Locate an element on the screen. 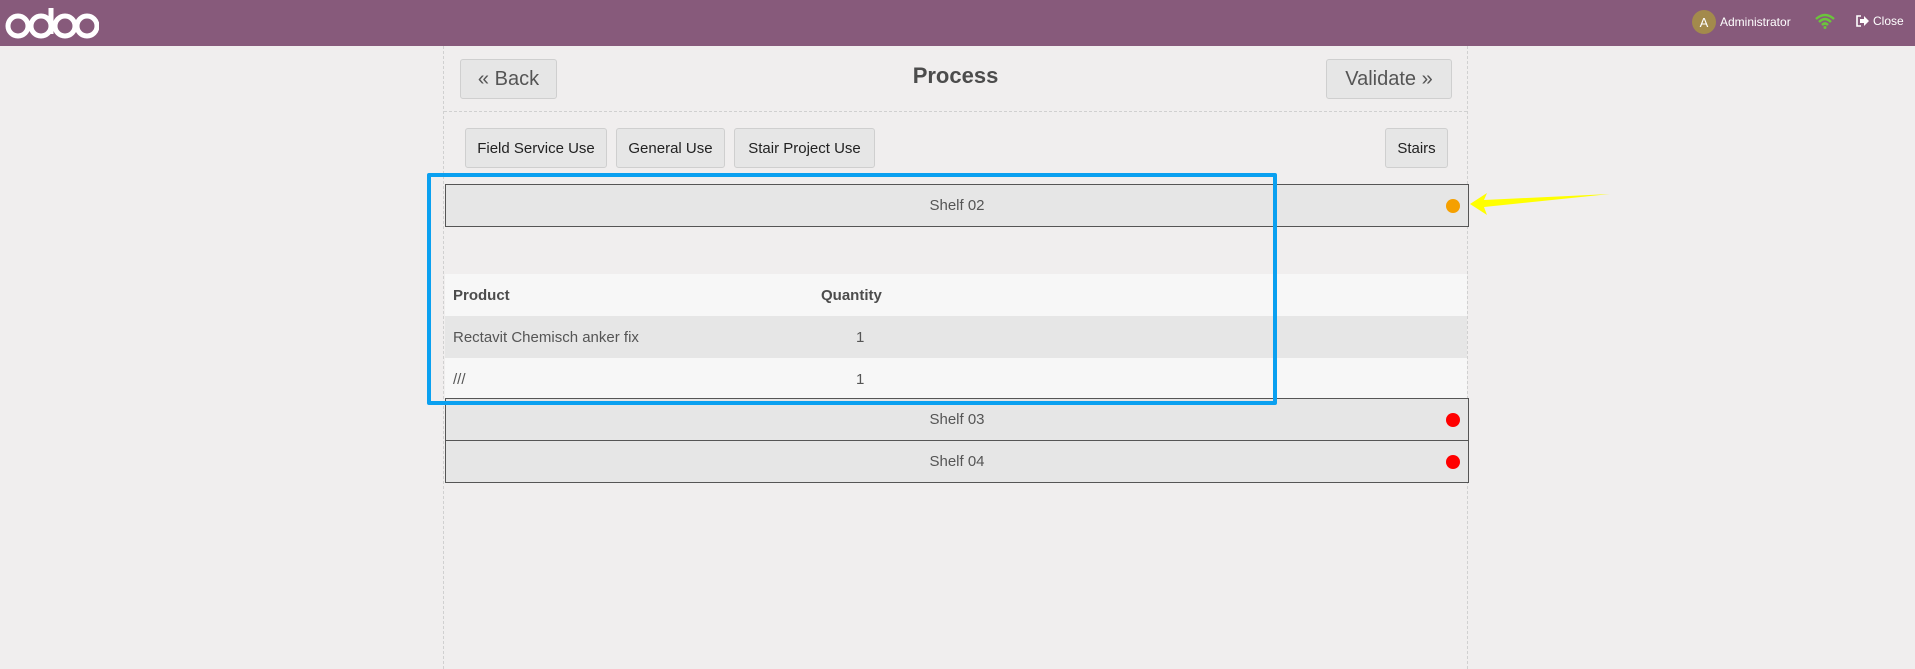 The height and width of the screenshot is (669, 1915). user-menu: A Administrator is located at coordinates (1741, 22).